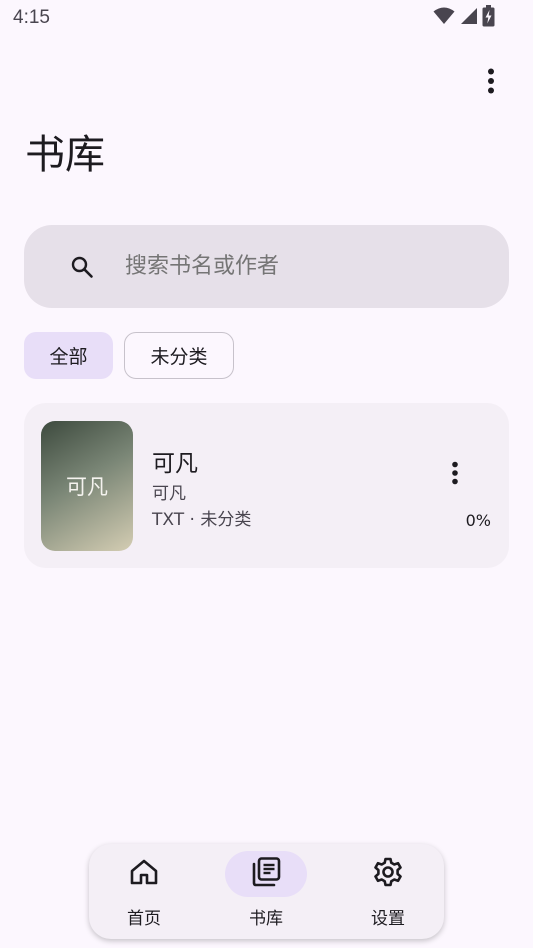 This screenshot has height=948, width=533. I want to click on search-bar, so click(266, 266).